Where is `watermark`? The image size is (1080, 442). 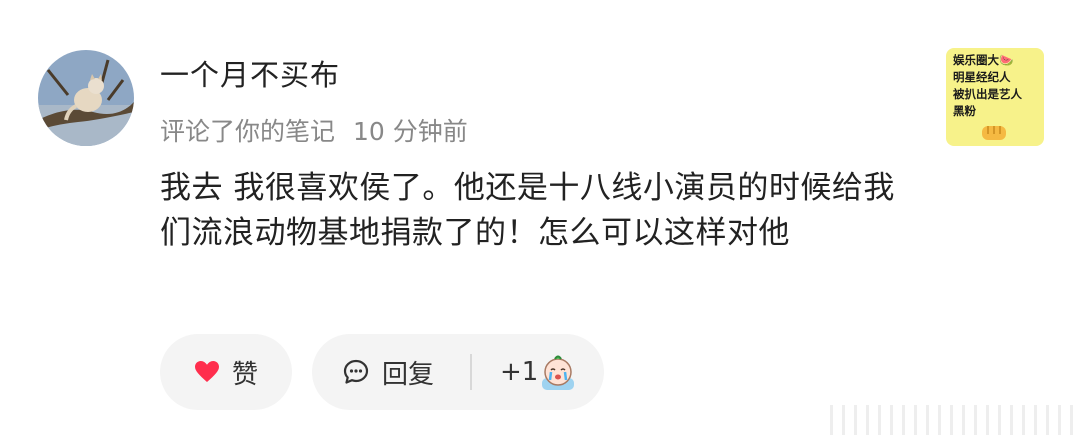
watermark is located at coordinates (955, 420).